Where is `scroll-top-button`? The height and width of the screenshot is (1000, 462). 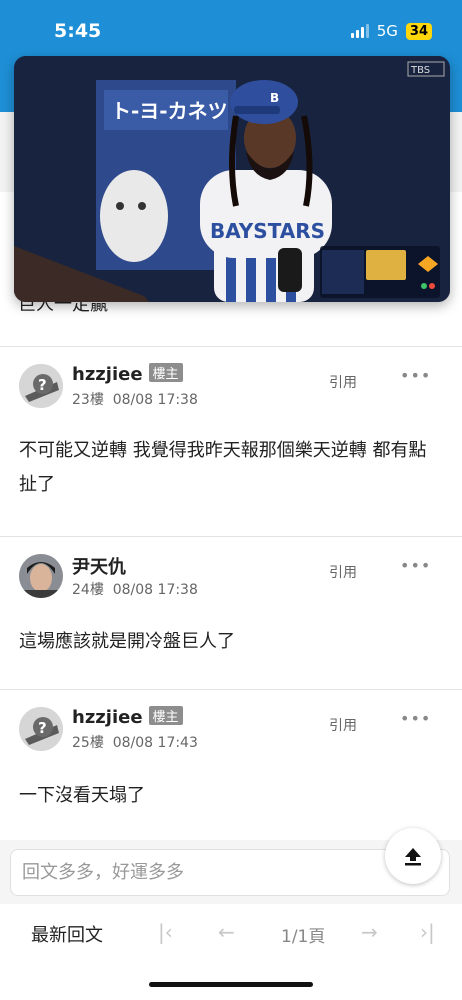 scroll-top-button is located at coordinates (413, 856).